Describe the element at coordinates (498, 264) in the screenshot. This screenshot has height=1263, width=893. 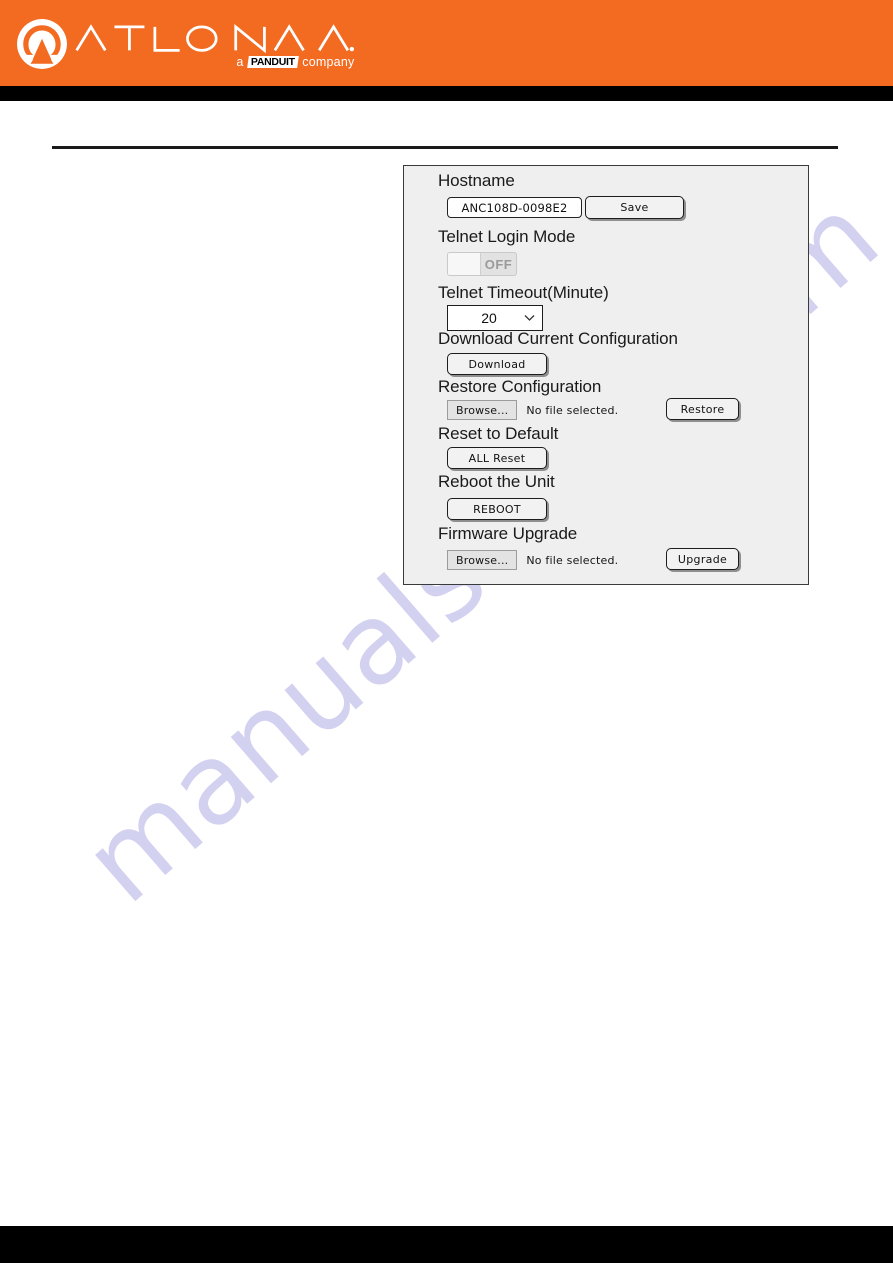
I see `toggle-state-label: OFF` at that location.